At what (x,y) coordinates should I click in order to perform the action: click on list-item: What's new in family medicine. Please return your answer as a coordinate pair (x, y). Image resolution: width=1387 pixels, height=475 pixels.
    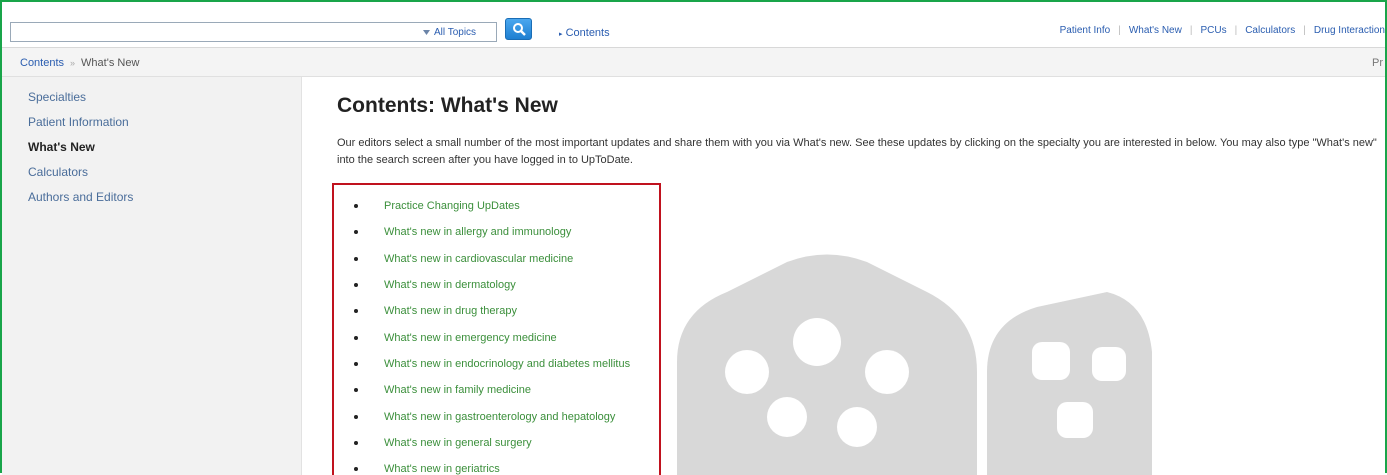
    Looking at the image, I should click on (492, 390).